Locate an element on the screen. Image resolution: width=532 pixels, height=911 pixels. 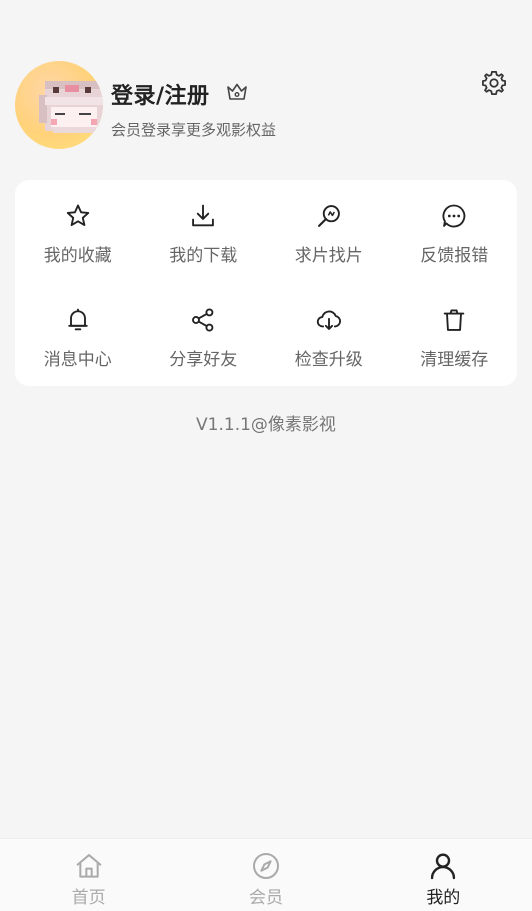
menu-item-label: 消息中心 is located at coordinates (77, 360).